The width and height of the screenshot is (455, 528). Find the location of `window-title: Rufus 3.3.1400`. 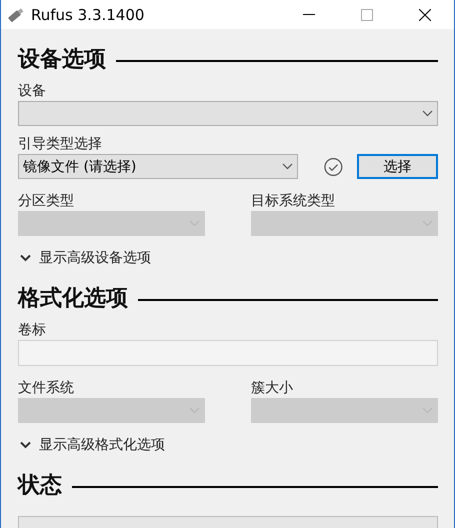

window-title: Rufus 3.3.1400 is located at coordinates (88, 15).